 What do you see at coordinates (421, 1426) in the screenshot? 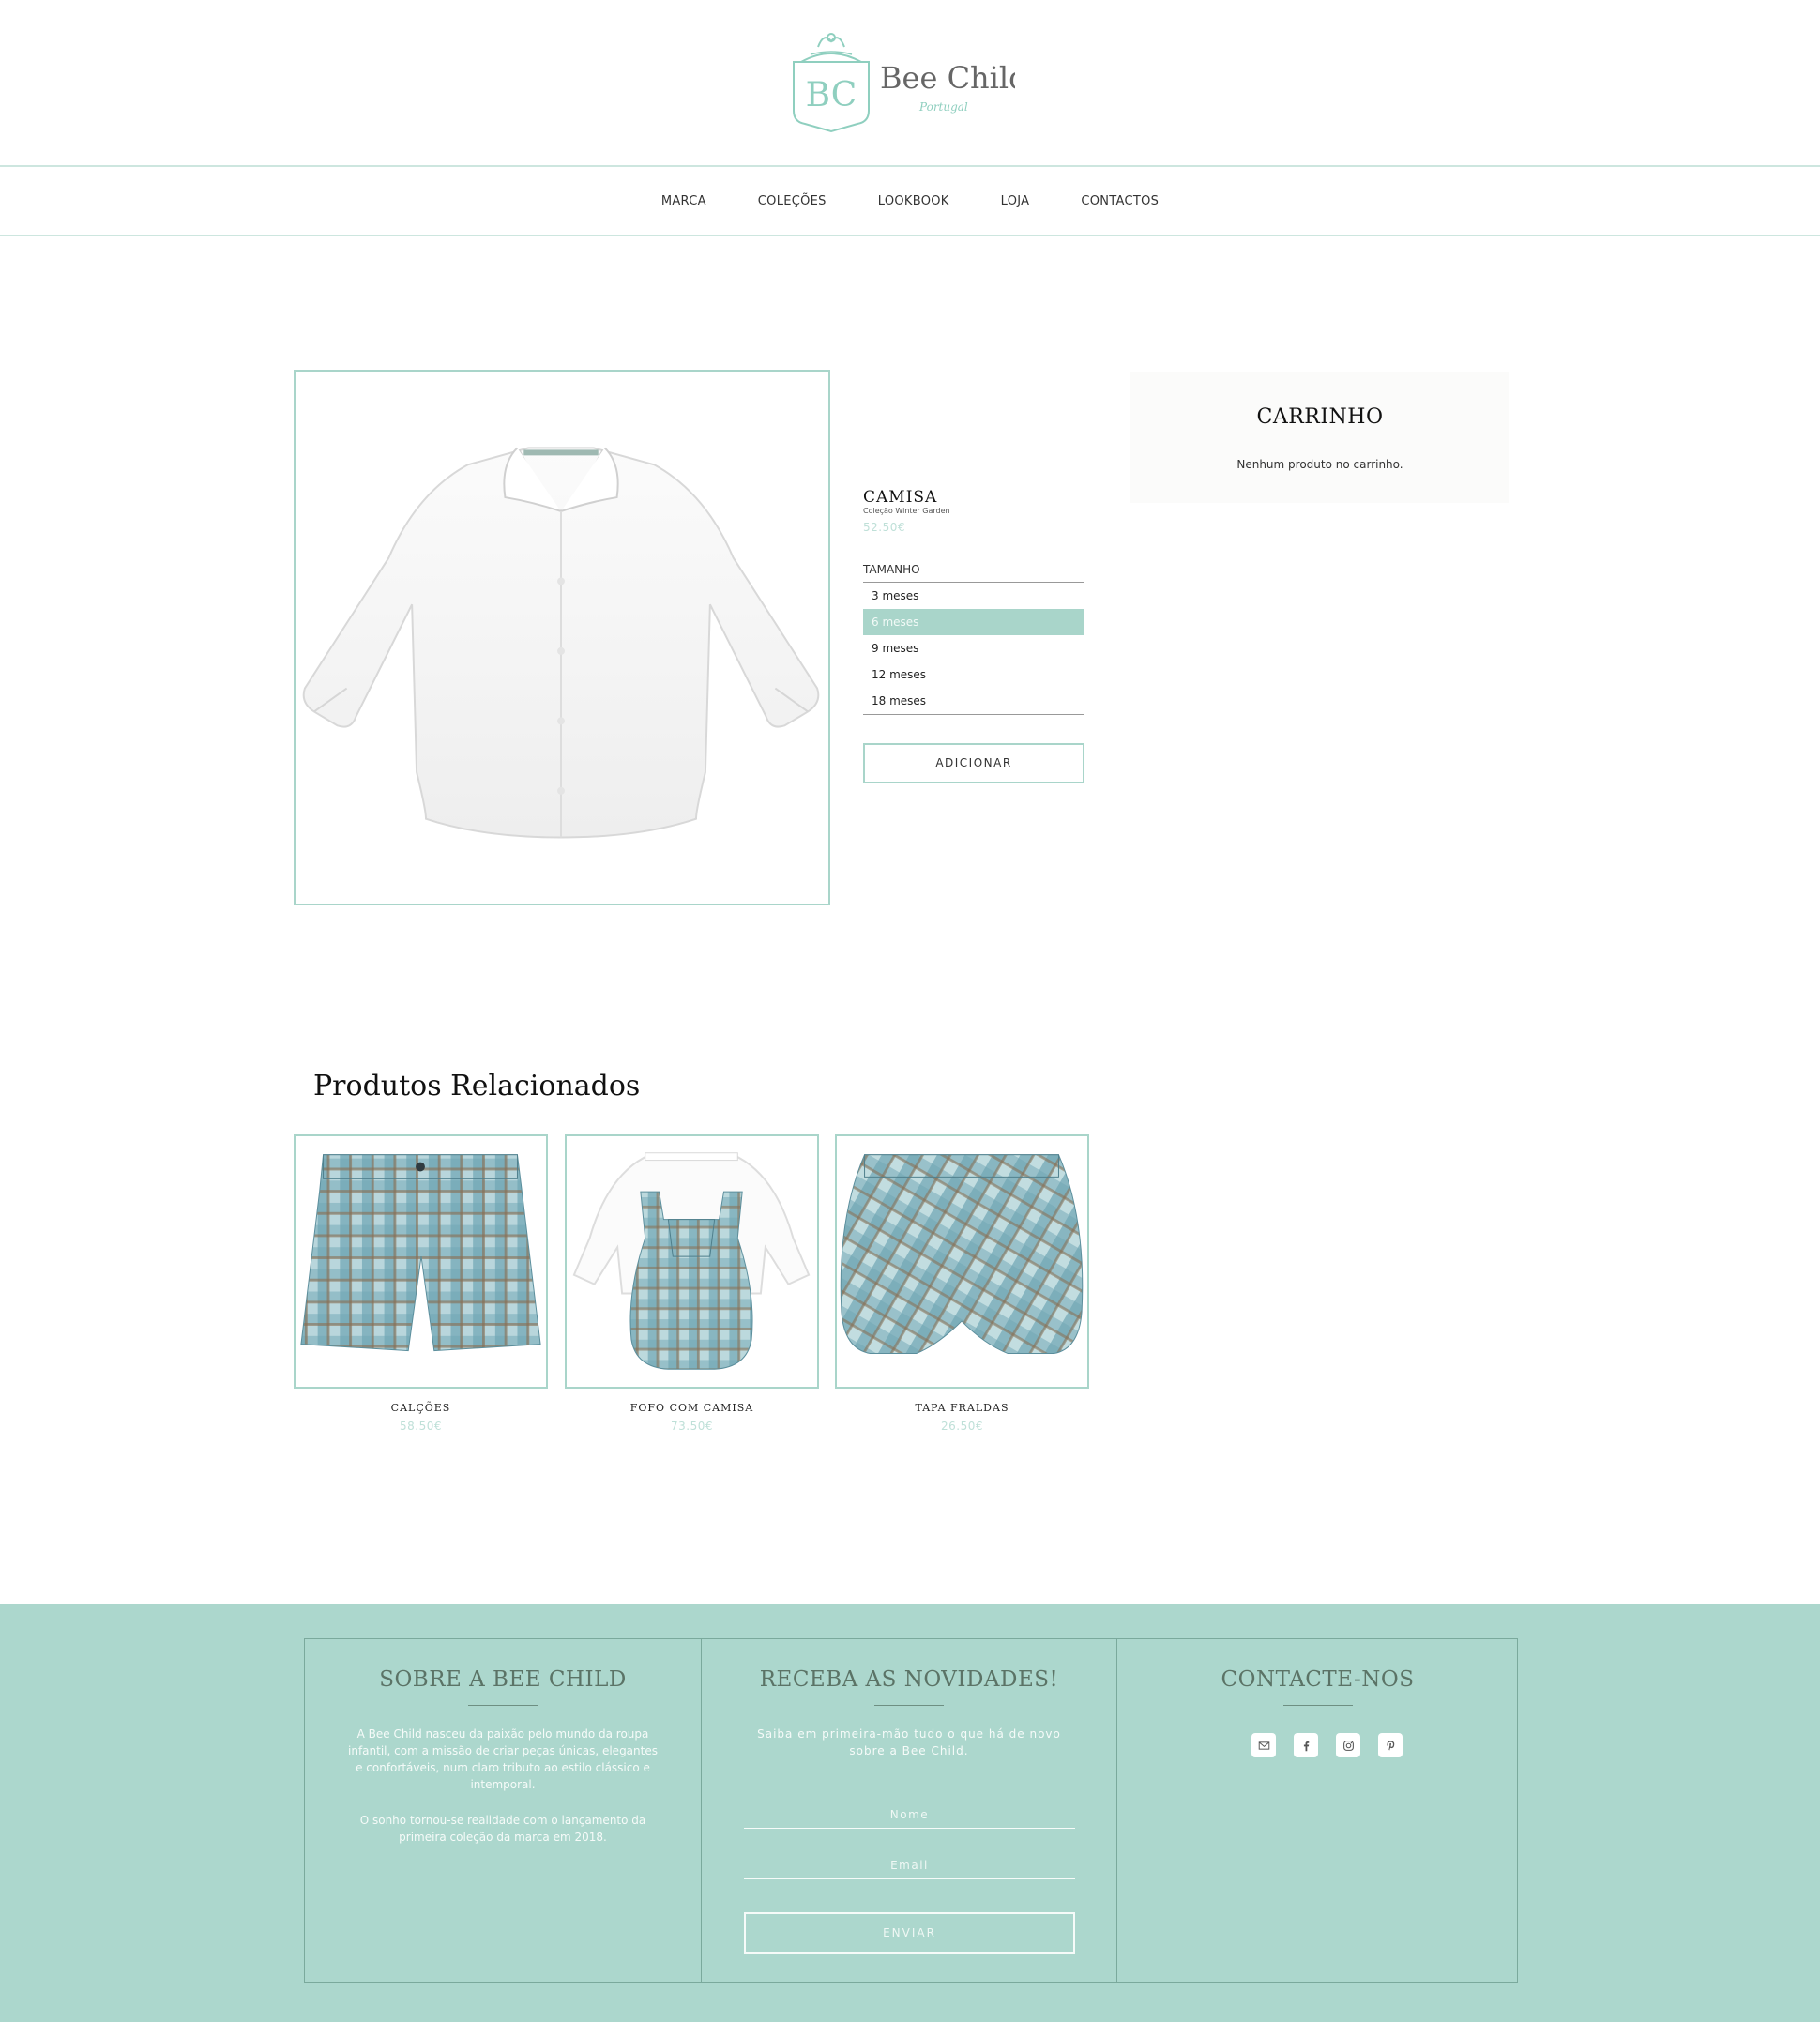
I see `related-product-price: 58.50€` at bounding box center [421, 1426].